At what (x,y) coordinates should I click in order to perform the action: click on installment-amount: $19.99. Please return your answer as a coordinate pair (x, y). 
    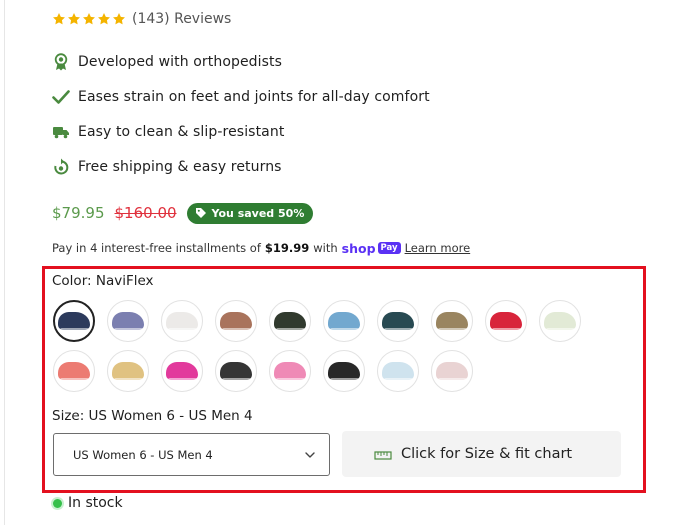
    Looking at the image, I should click on (287, 248).